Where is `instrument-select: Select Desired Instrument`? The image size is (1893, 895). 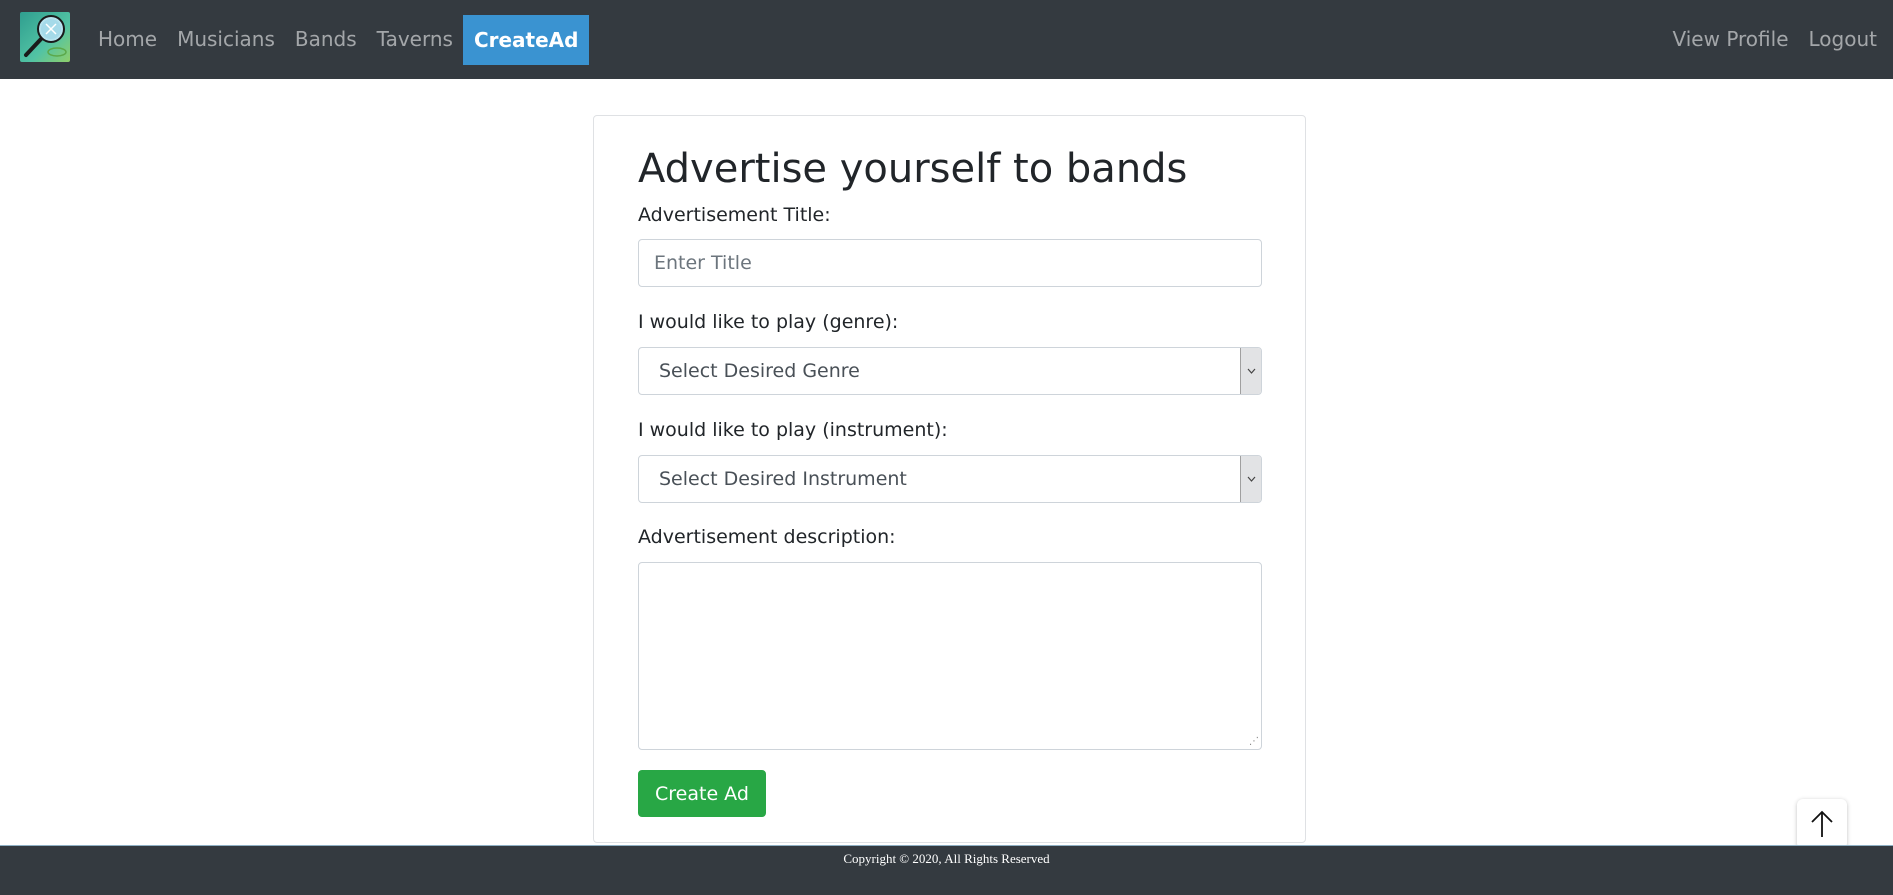
instrument-select: Select Desired Instrument is located at coordinates (950, 479).